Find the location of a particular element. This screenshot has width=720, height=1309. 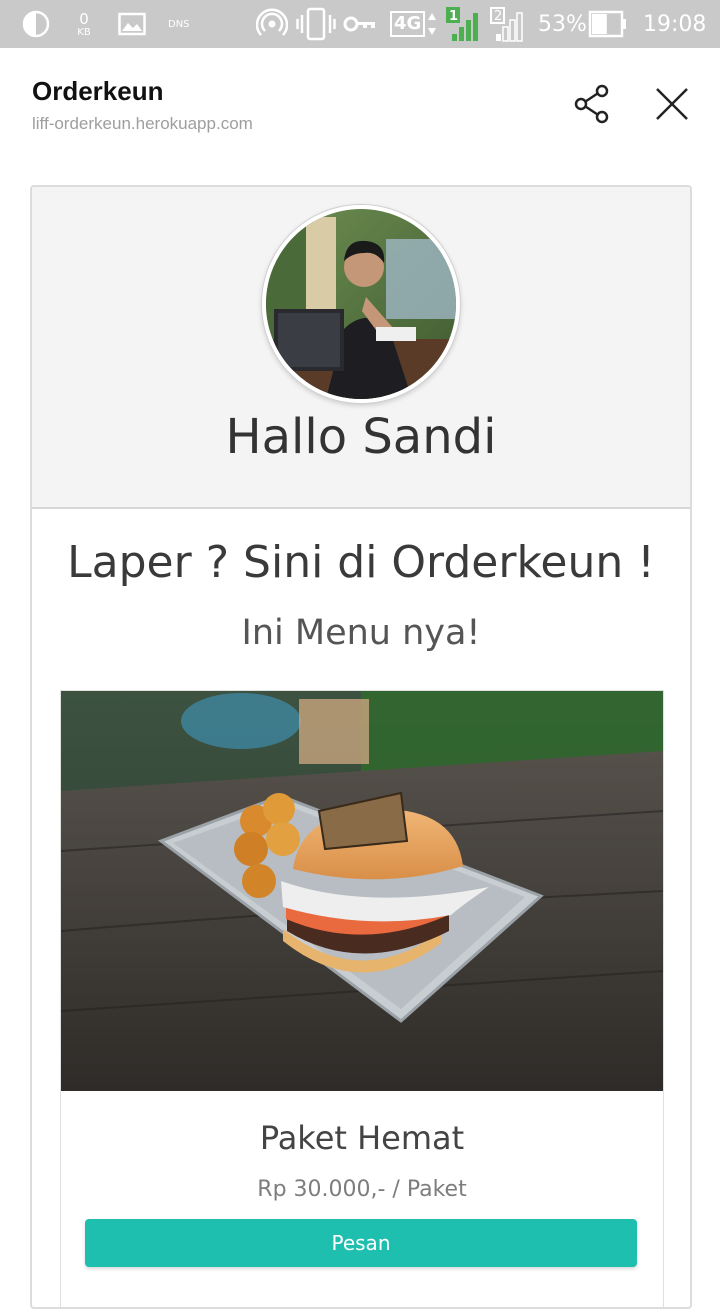

clock: 19:08 is located at coordinates (674, 24).